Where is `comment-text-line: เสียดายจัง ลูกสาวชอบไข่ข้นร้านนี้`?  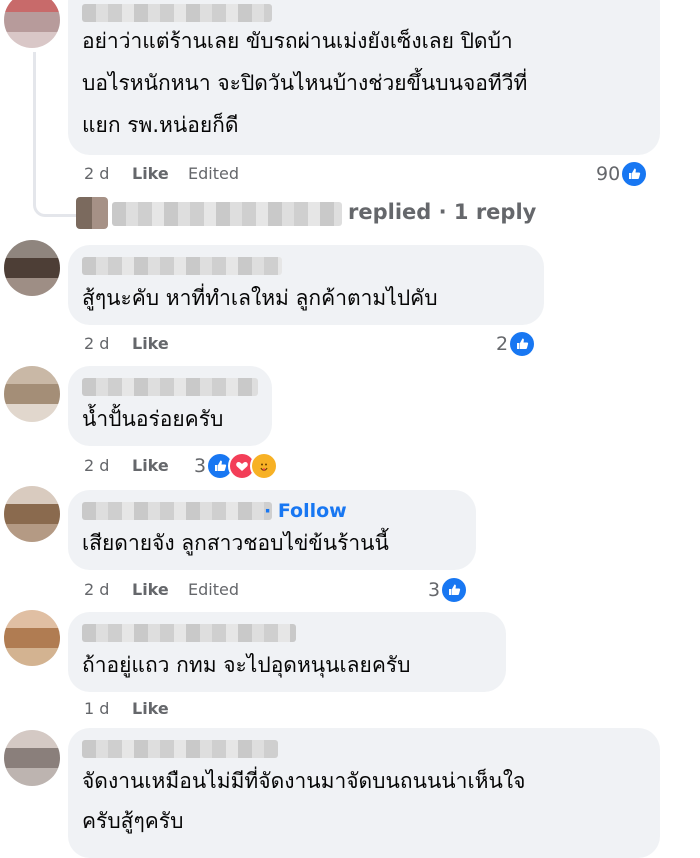
comment-text-line: เสียดายจัง ลูกสาวชอบไข่ข้นร้านนี้ is located at coordinates (235, 543).